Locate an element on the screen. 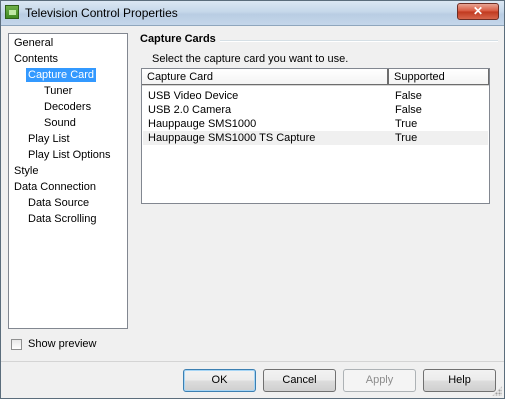 This screenshot has width=505, height=399. list-row: USB 2.0 Camera False is located at coordinates (315, 110).